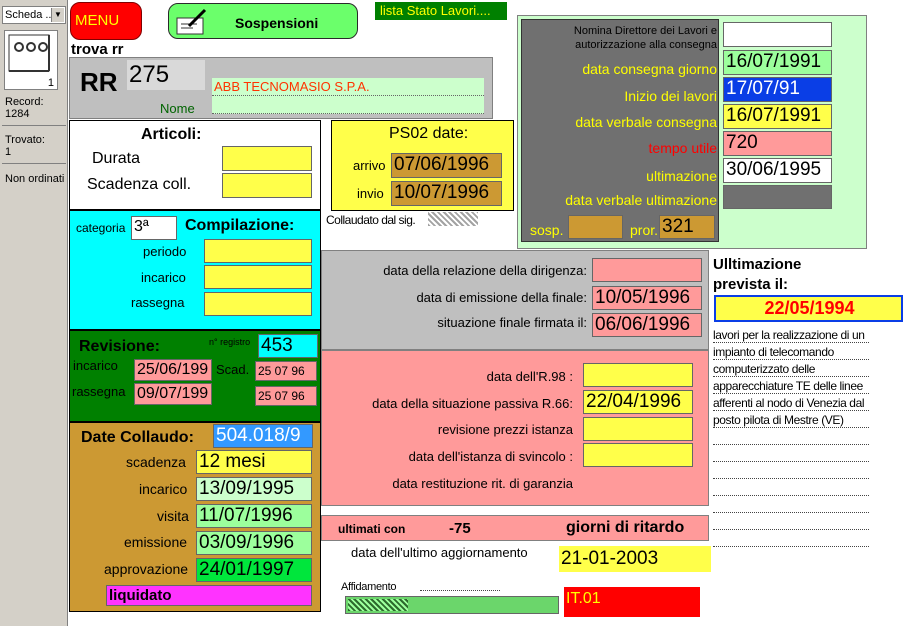 The height and width of the screenshot is (626, 906). What do you see at coordinates (166, 75) in the screenshot?
I see `rr-number-field: 275` at bounding box center [166, 75].